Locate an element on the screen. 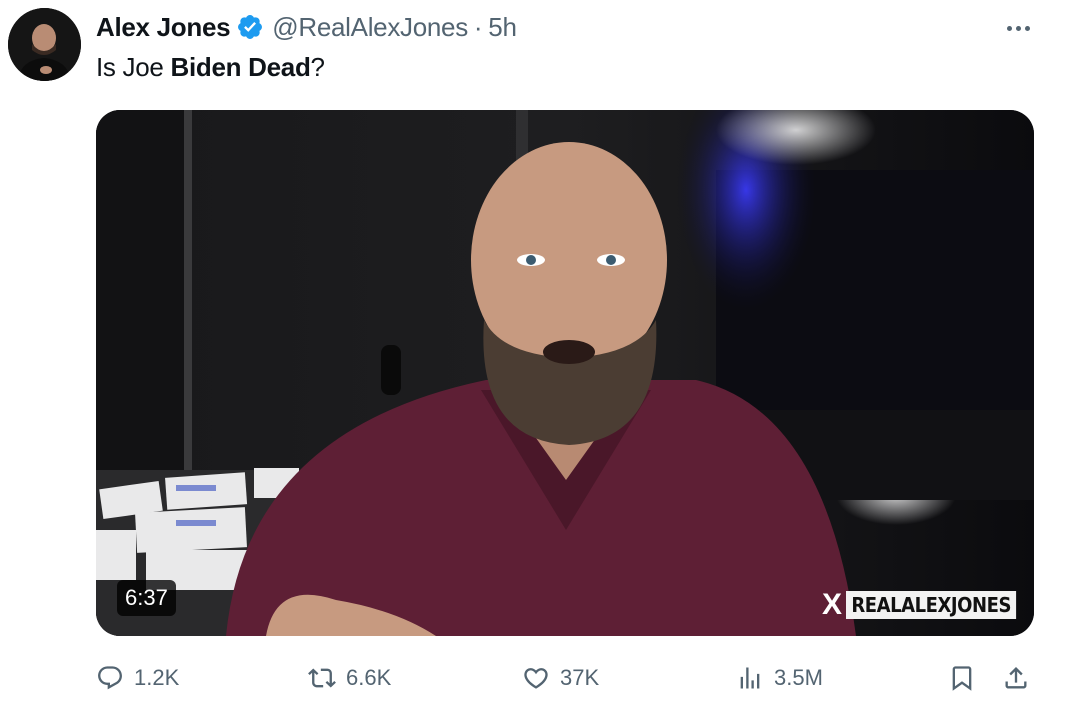 This screenshot has width=1080, height=723. like-count: 37K is located at coordinates (580, 677).